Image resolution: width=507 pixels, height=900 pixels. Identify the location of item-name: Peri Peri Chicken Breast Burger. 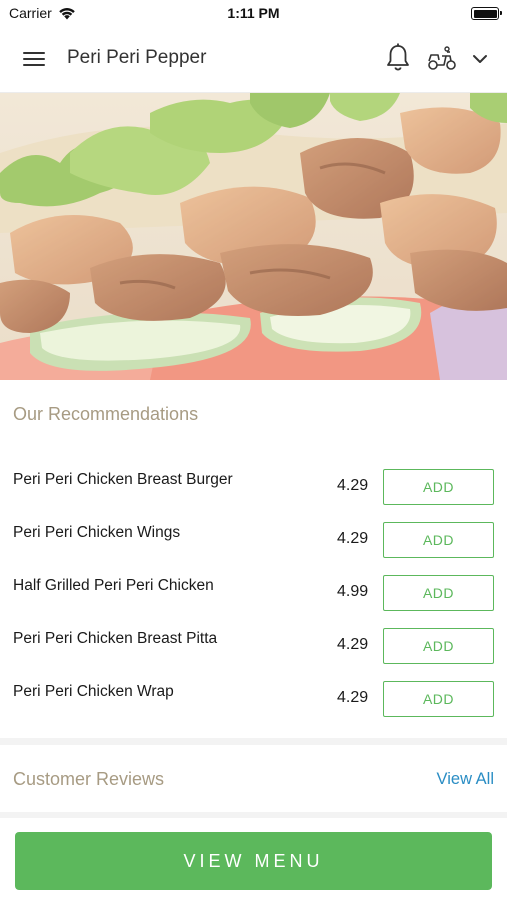
(123, 479).